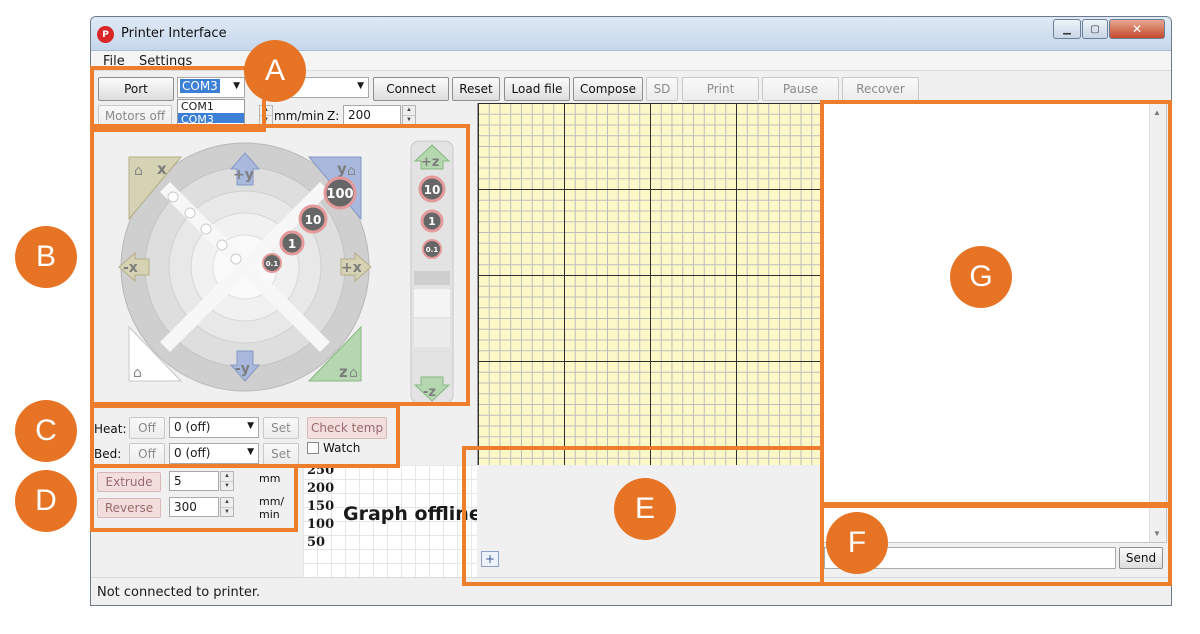  I want to click on callout-badge-g: G, so click(981, 277).